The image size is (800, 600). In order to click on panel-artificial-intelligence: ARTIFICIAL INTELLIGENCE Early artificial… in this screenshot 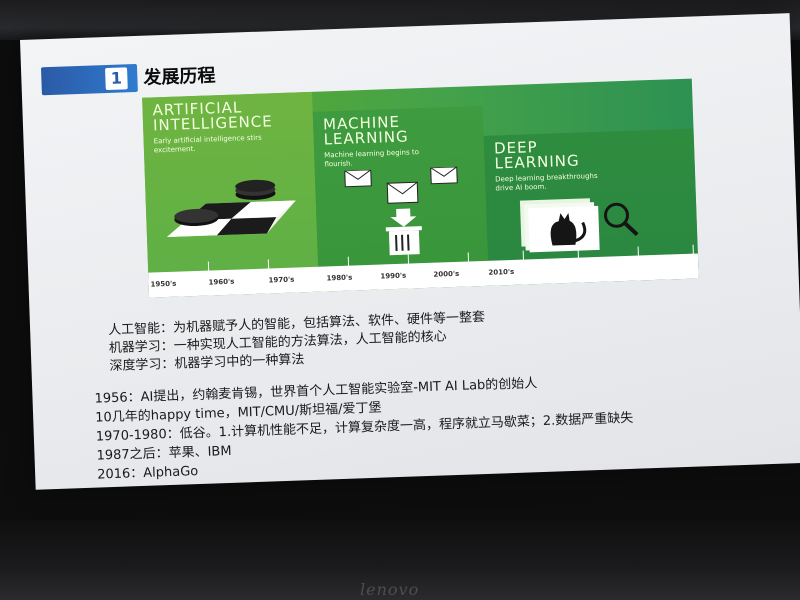, I will do `click(230, 182)`.